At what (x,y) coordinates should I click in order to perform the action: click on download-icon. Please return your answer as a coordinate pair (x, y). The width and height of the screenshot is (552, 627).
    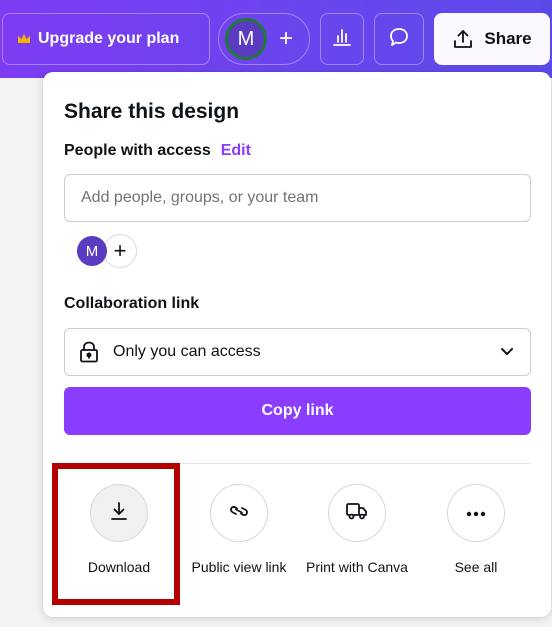
    Looking at the image, I should click on (119, 513).